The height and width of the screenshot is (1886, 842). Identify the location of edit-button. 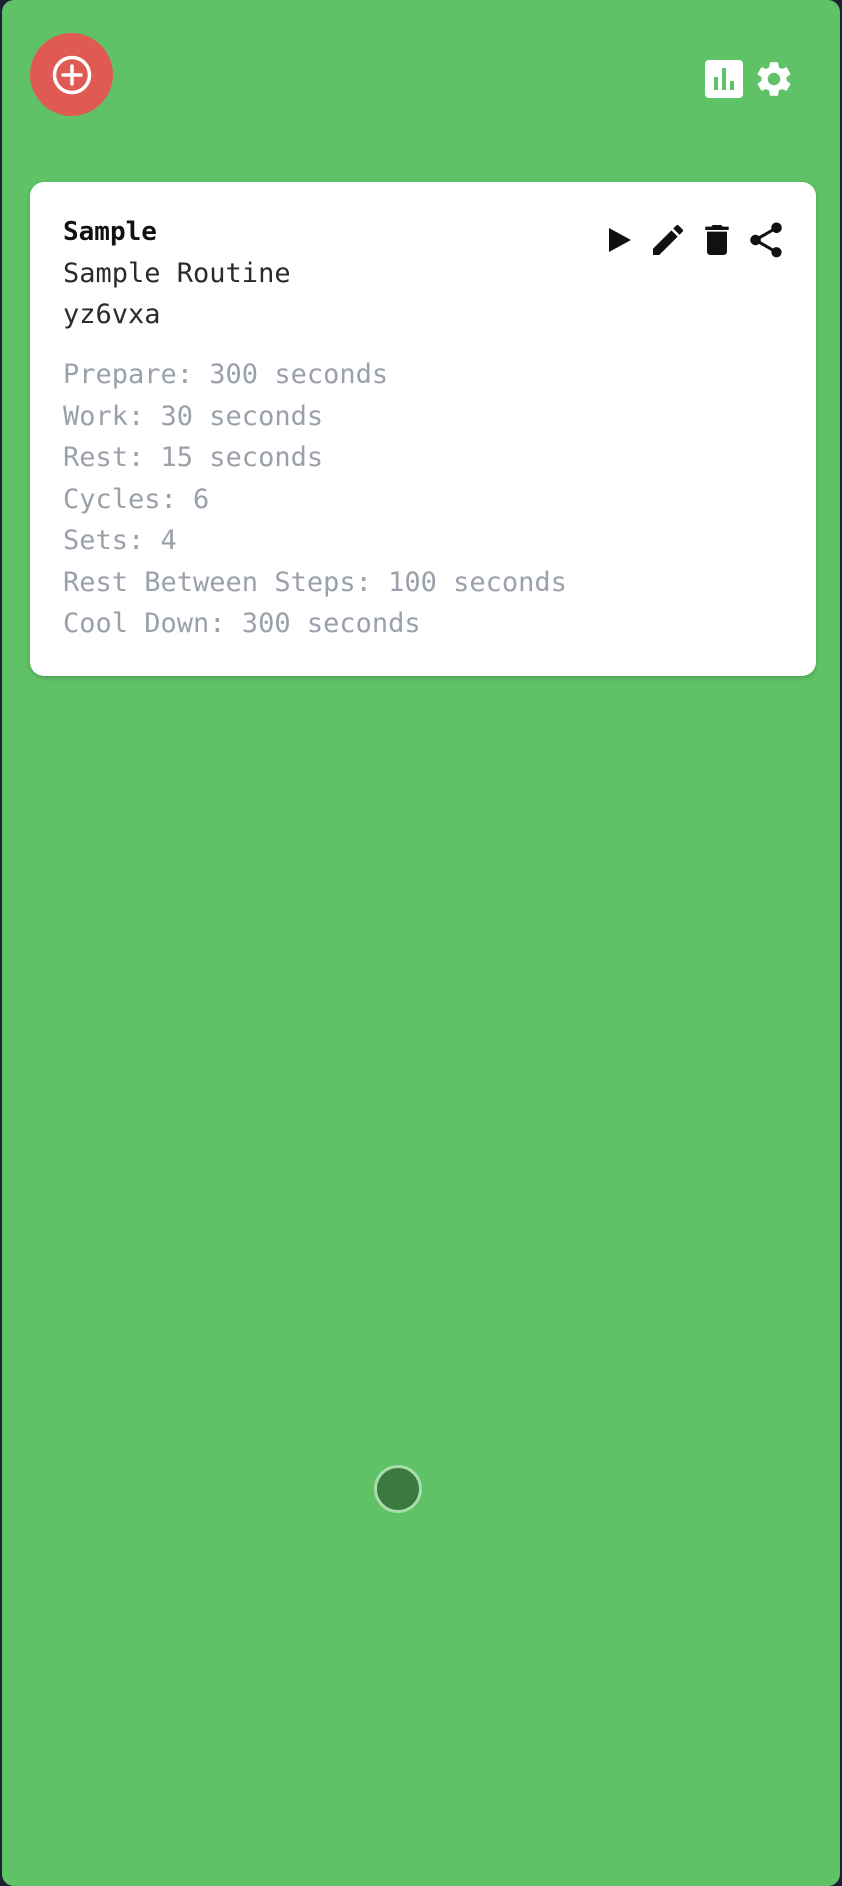
(667, 240).